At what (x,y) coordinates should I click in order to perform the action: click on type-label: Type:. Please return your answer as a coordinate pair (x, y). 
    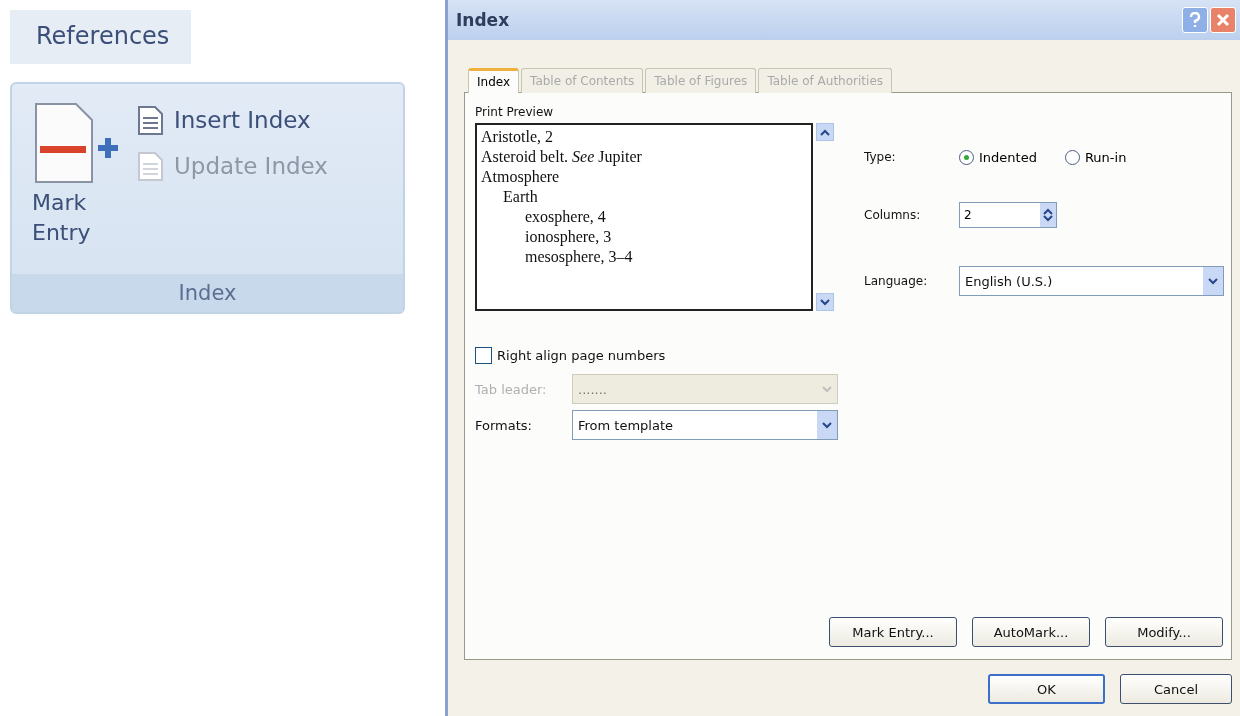
    Looking at the image, I should click on (880, 157).